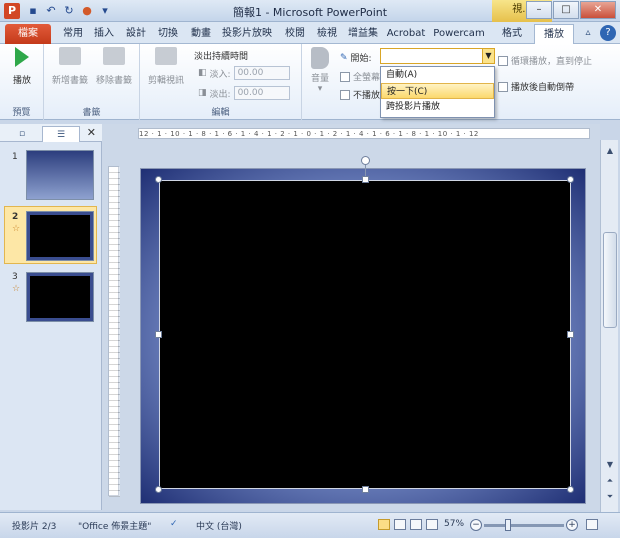 The height and width of the screenshot is (538, 620). Describe the element at coordinates (158, 489) in the screenshot. I see `resize-handle-bottom-left` at that location.